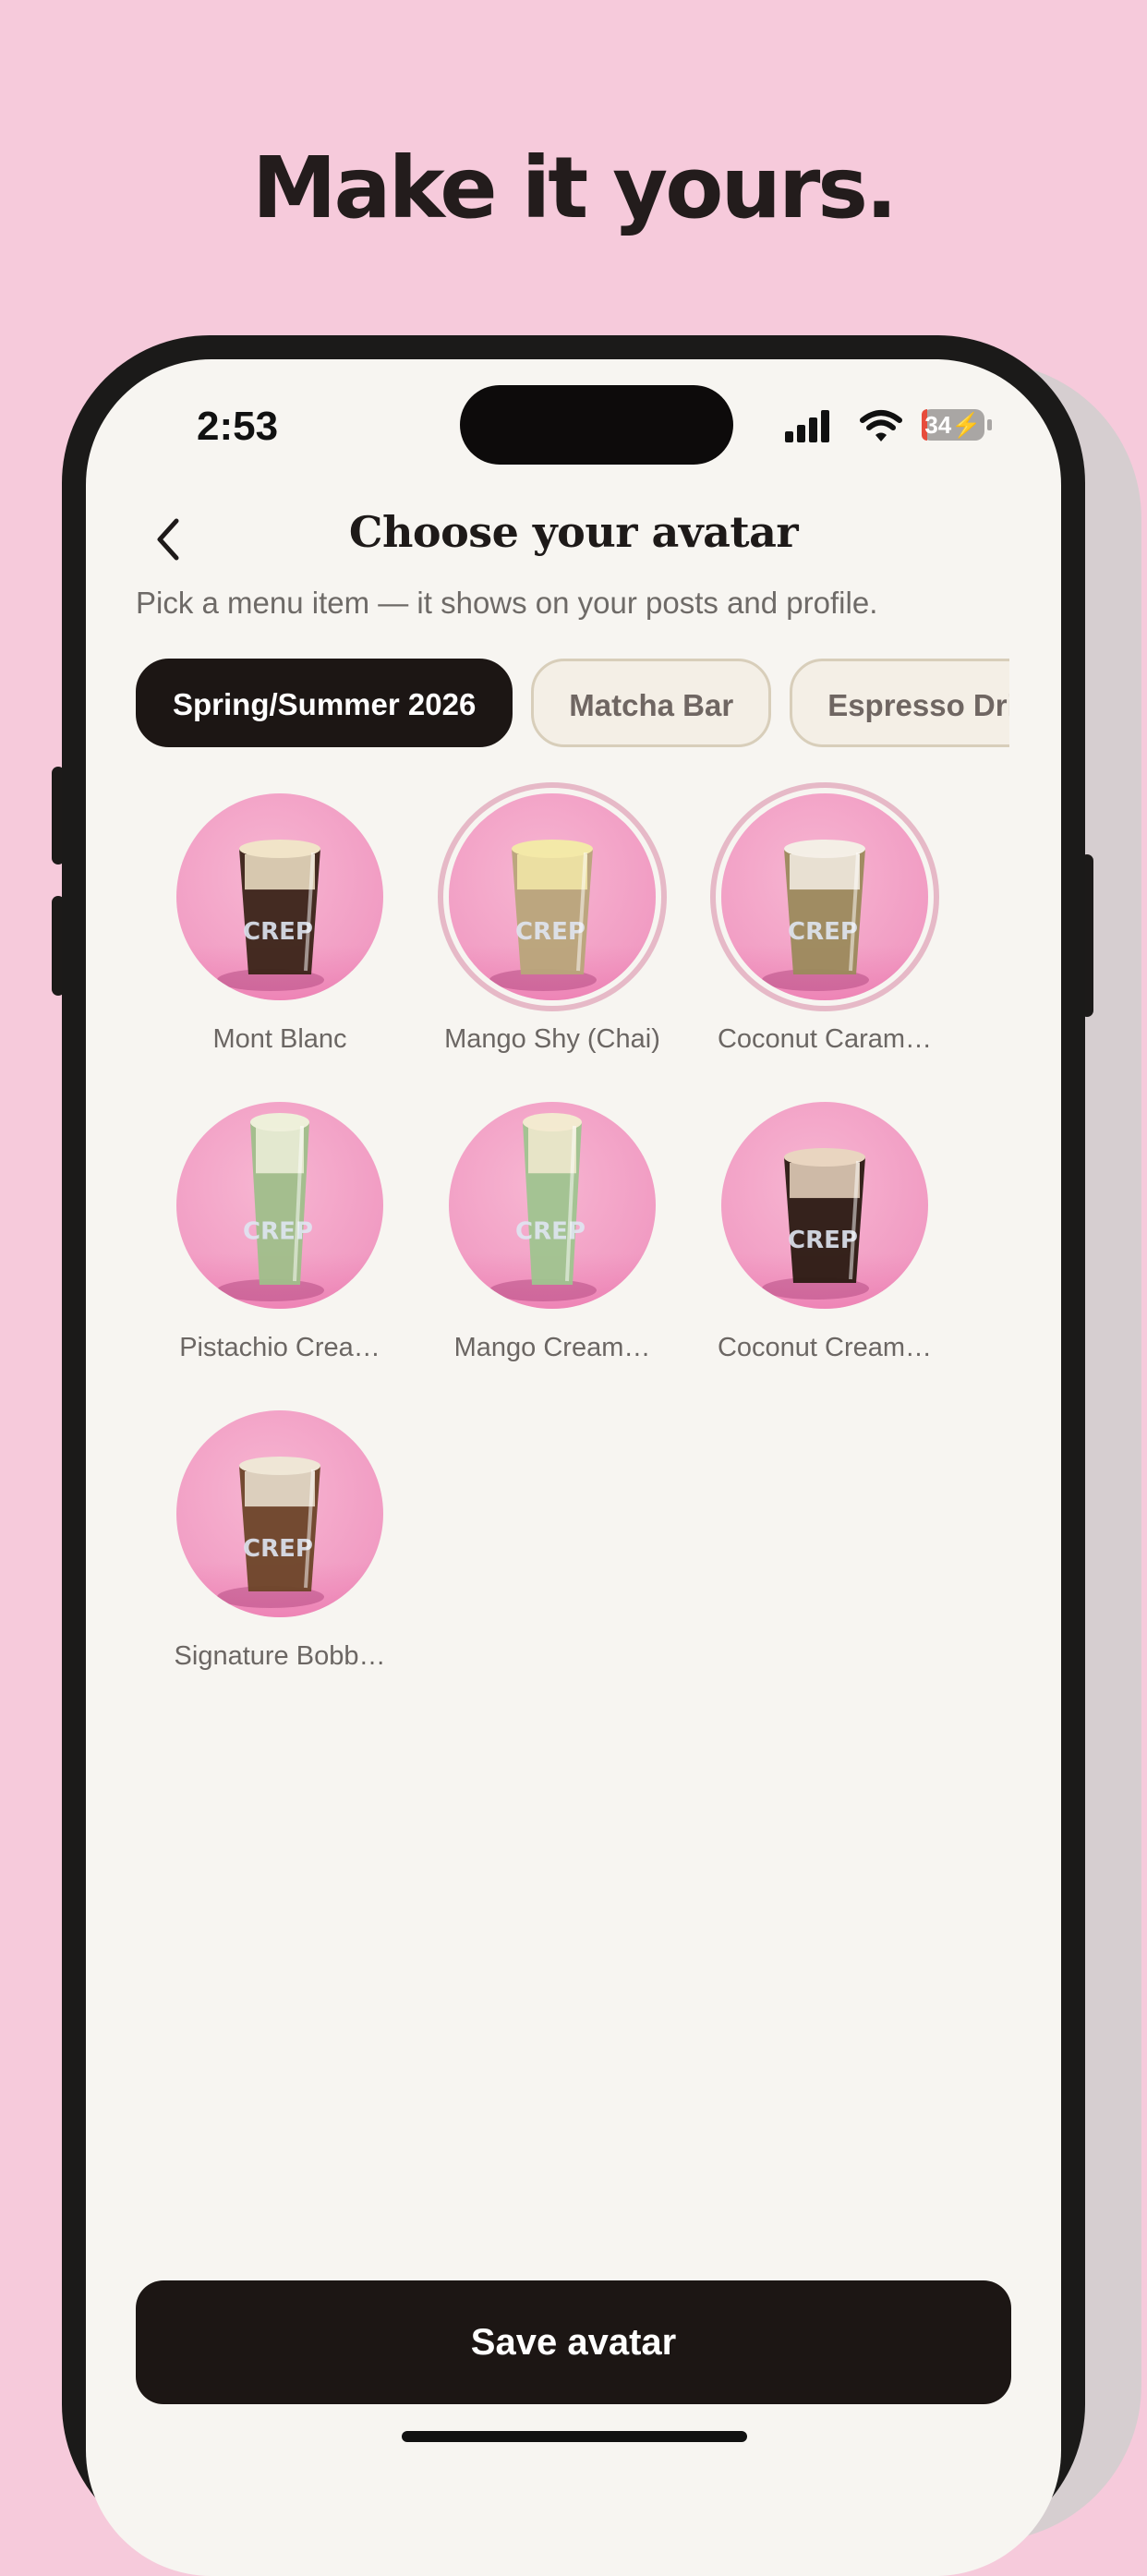 The width and height of the screenshot is (1147, 2576). I want to click on avatar-label: Mont Blanc, so click(279, 1039).